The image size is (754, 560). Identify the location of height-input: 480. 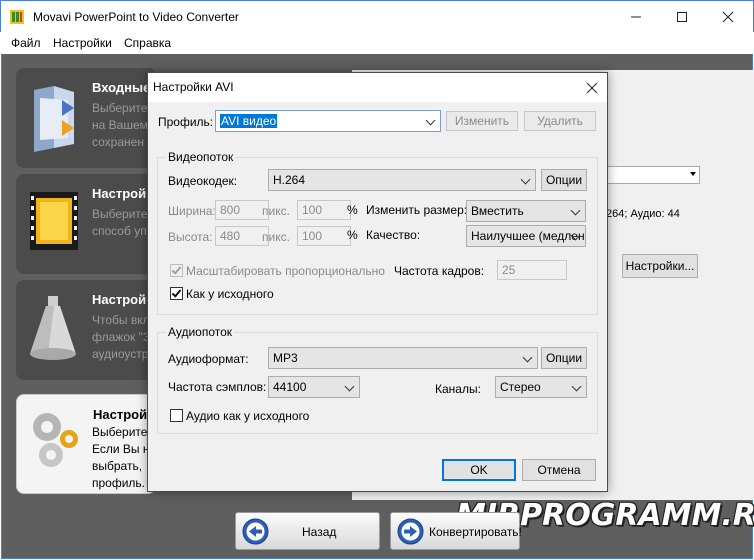
(242, 236).